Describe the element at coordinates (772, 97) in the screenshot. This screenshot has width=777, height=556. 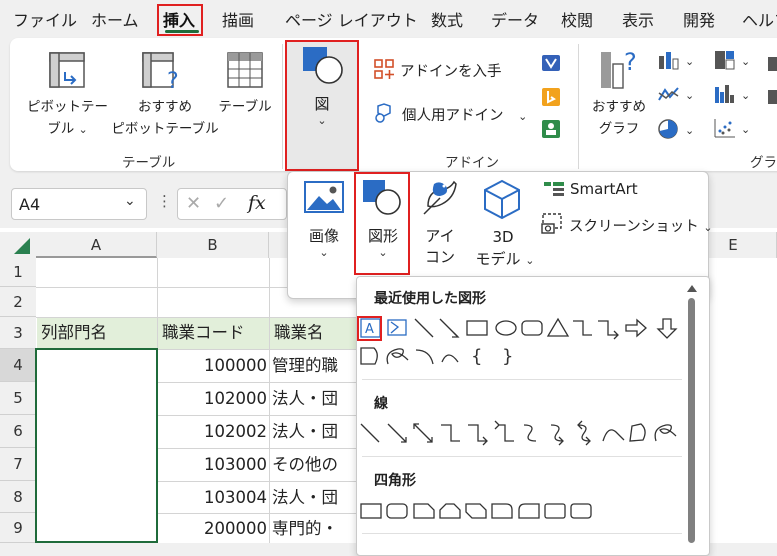
I see `pivot-chart-icon` at that location.